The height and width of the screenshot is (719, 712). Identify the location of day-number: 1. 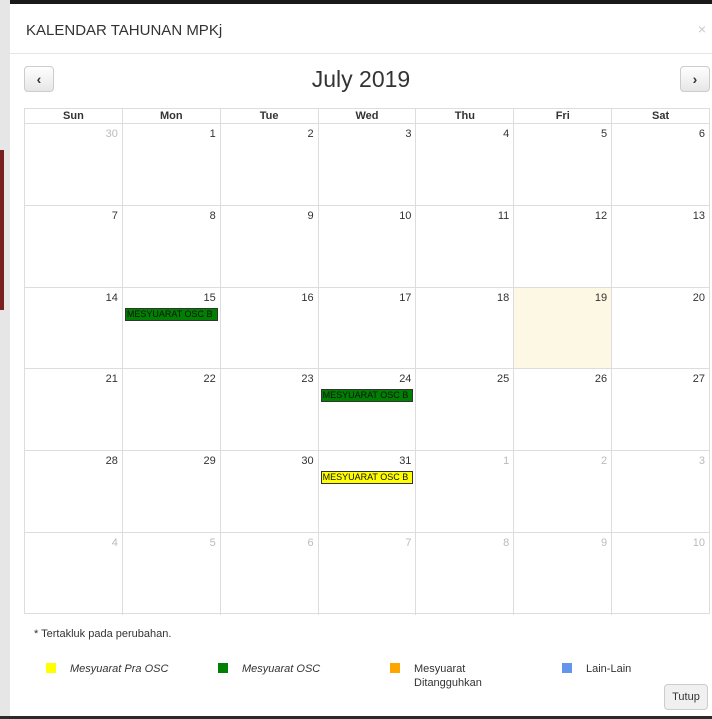
(506, 461).